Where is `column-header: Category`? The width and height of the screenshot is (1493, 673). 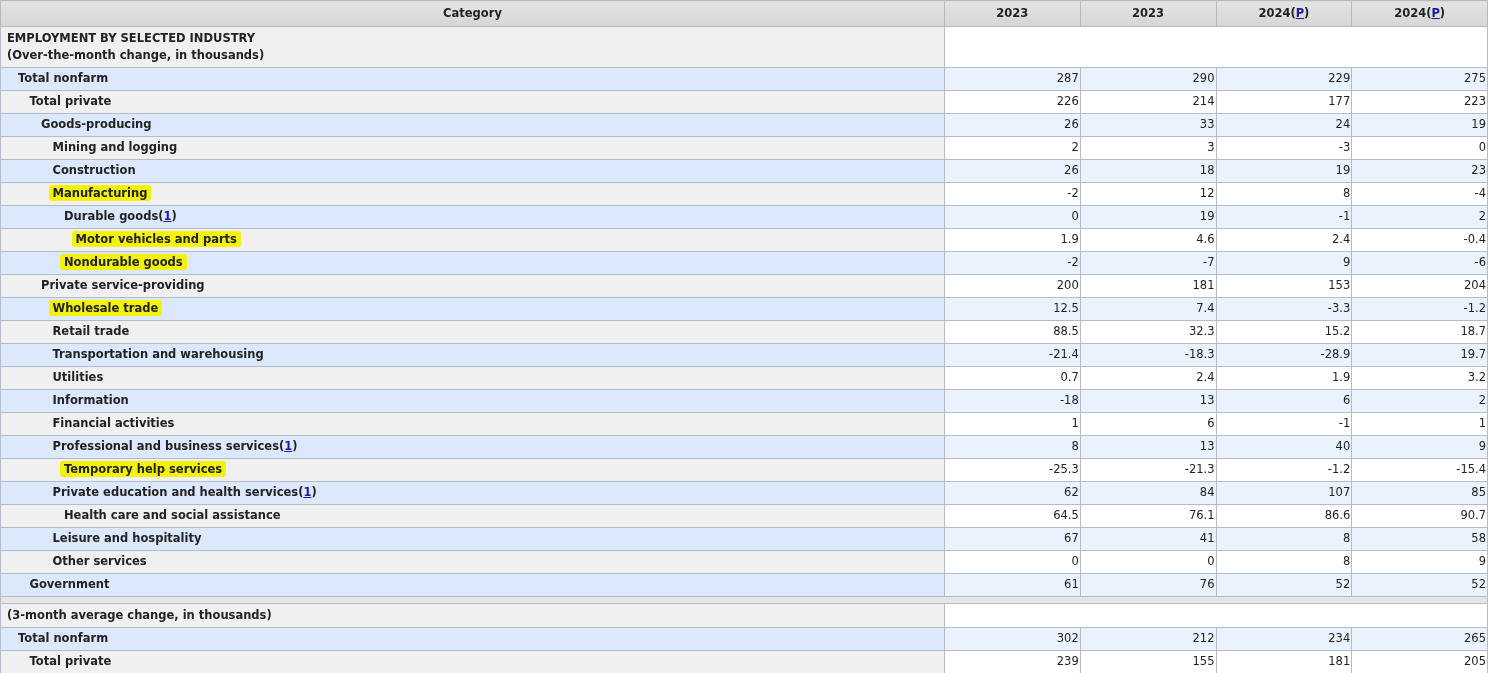 column-header: Category is located at coordinates (472, 12).